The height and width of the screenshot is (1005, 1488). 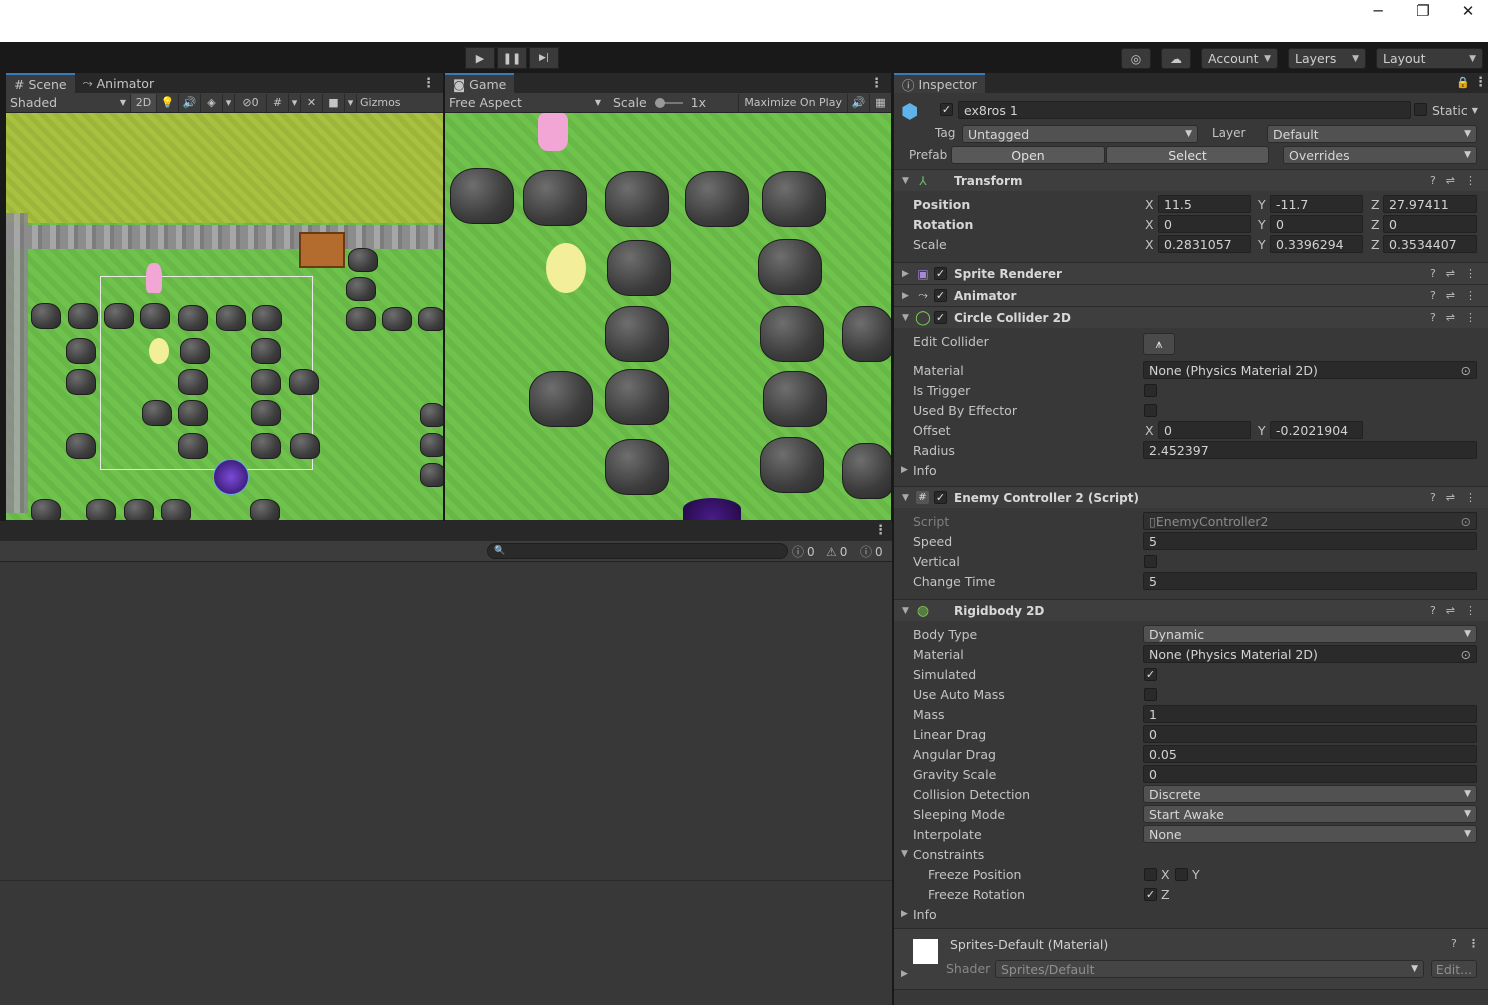 I want to click on scale-y-field: 0.3396294, so click(x=1316, y=244).